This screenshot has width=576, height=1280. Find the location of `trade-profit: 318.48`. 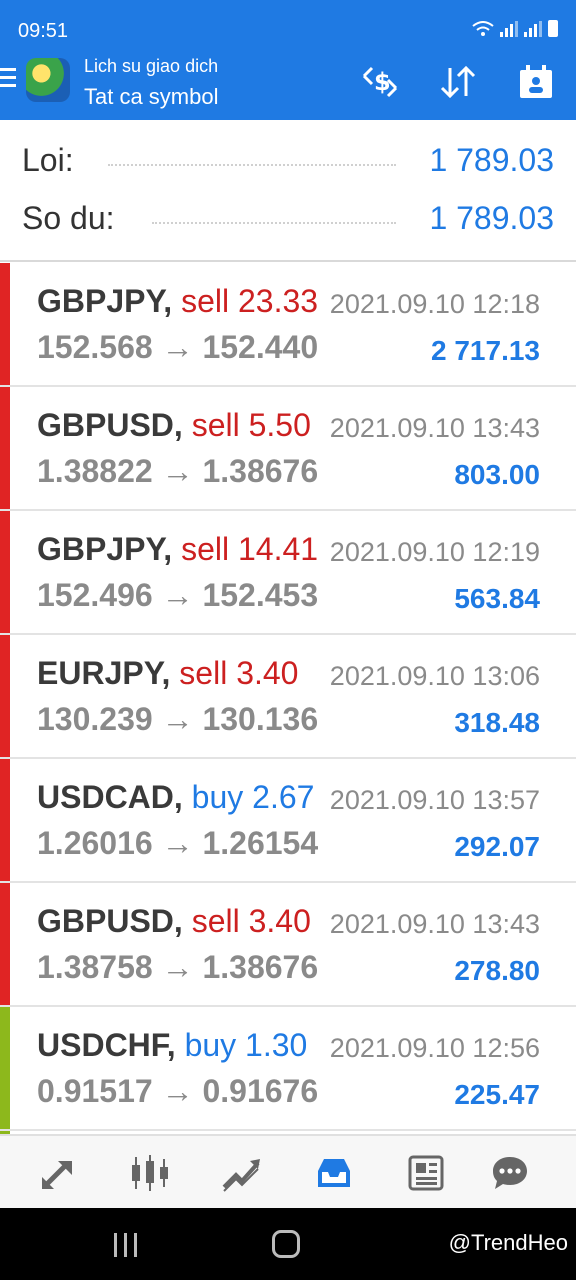

trade-profit: 318.48 is located at coordinates (497, 722).